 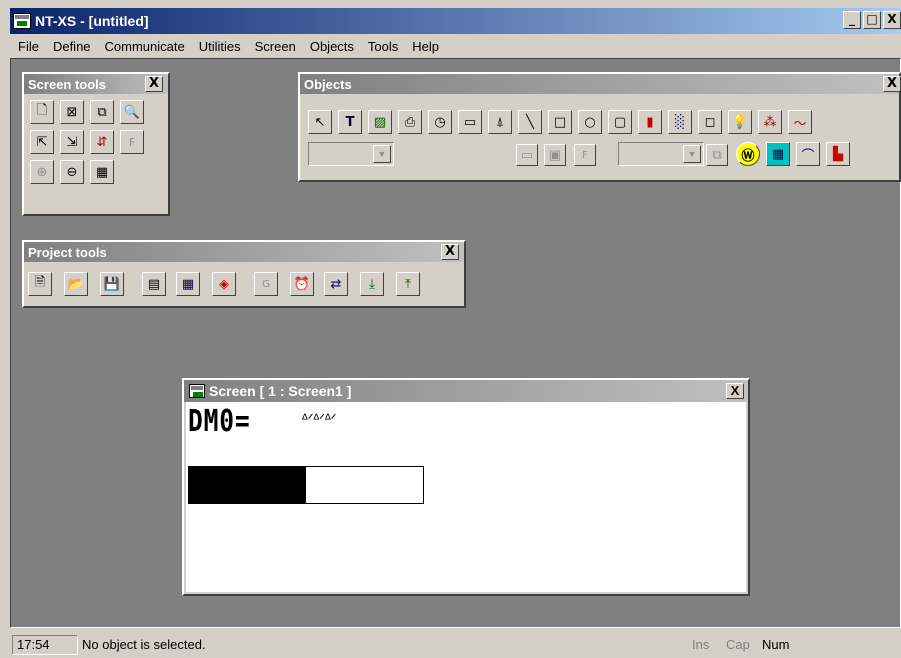 I want to click on project-tools-palette: Project tools X 🗎 📂 💾 ▤ ▦ ◈ G ⏰ ⇄ ⤓ ⤒, so click(x=244, y=274).